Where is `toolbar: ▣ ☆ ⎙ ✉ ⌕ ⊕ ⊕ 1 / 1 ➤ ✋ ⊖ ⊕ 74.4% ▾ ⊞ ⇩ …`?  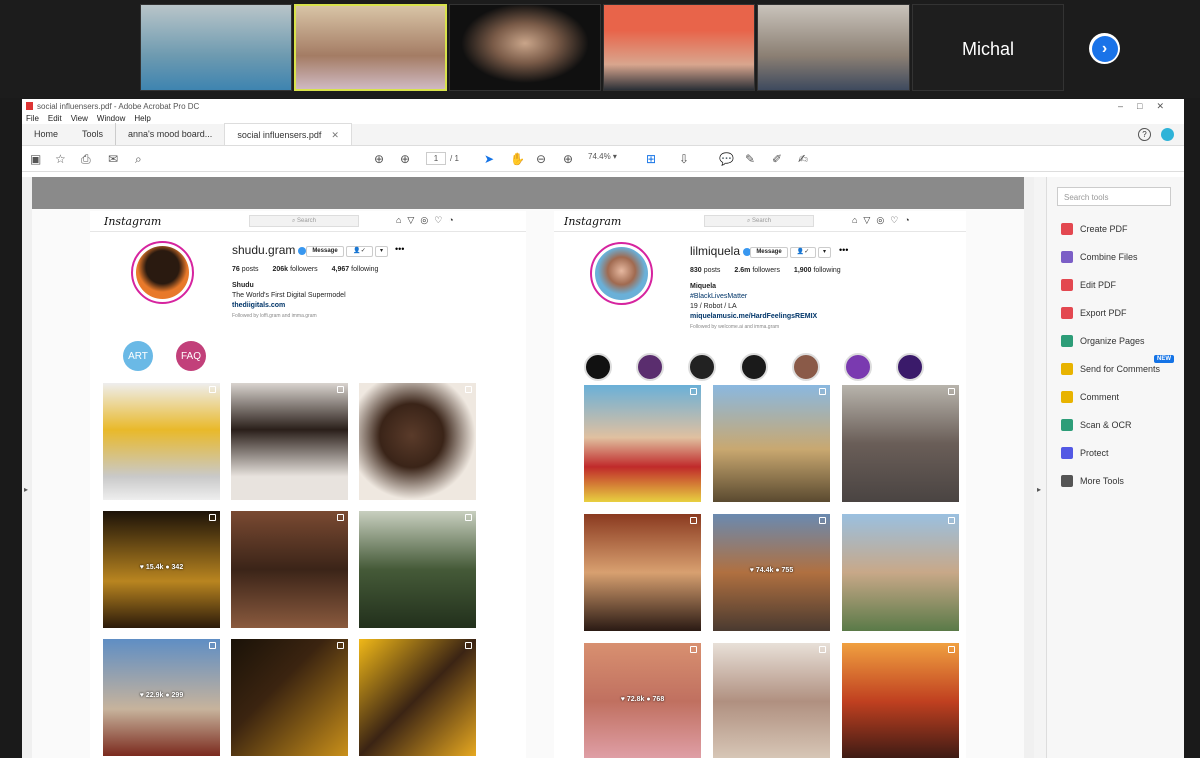 toolbar: ▣ ☆ ⎙ ✉ ⌕ ⊕ ⊕ 1 / 1 ➤ ✋ ⊖ ⊕ 74.4% ▾ ⊞ ⇩ … is located at coordinates (603, 159).